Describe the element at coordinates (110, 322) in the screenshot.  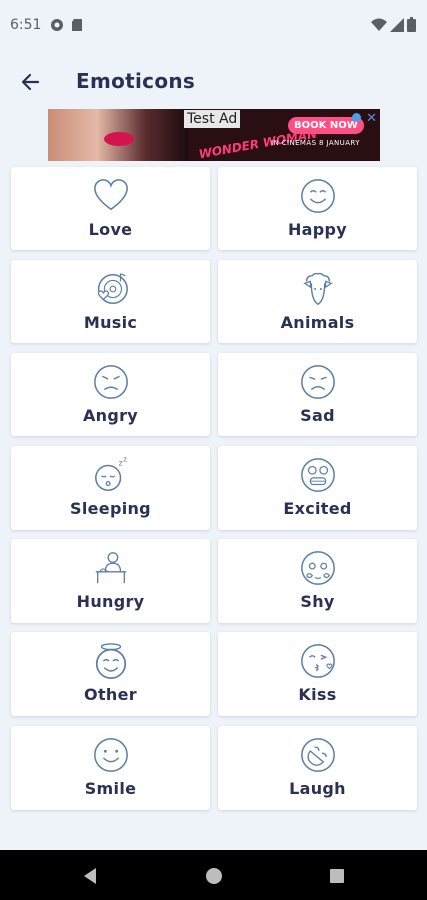
I see `category-label: Music` at that location.